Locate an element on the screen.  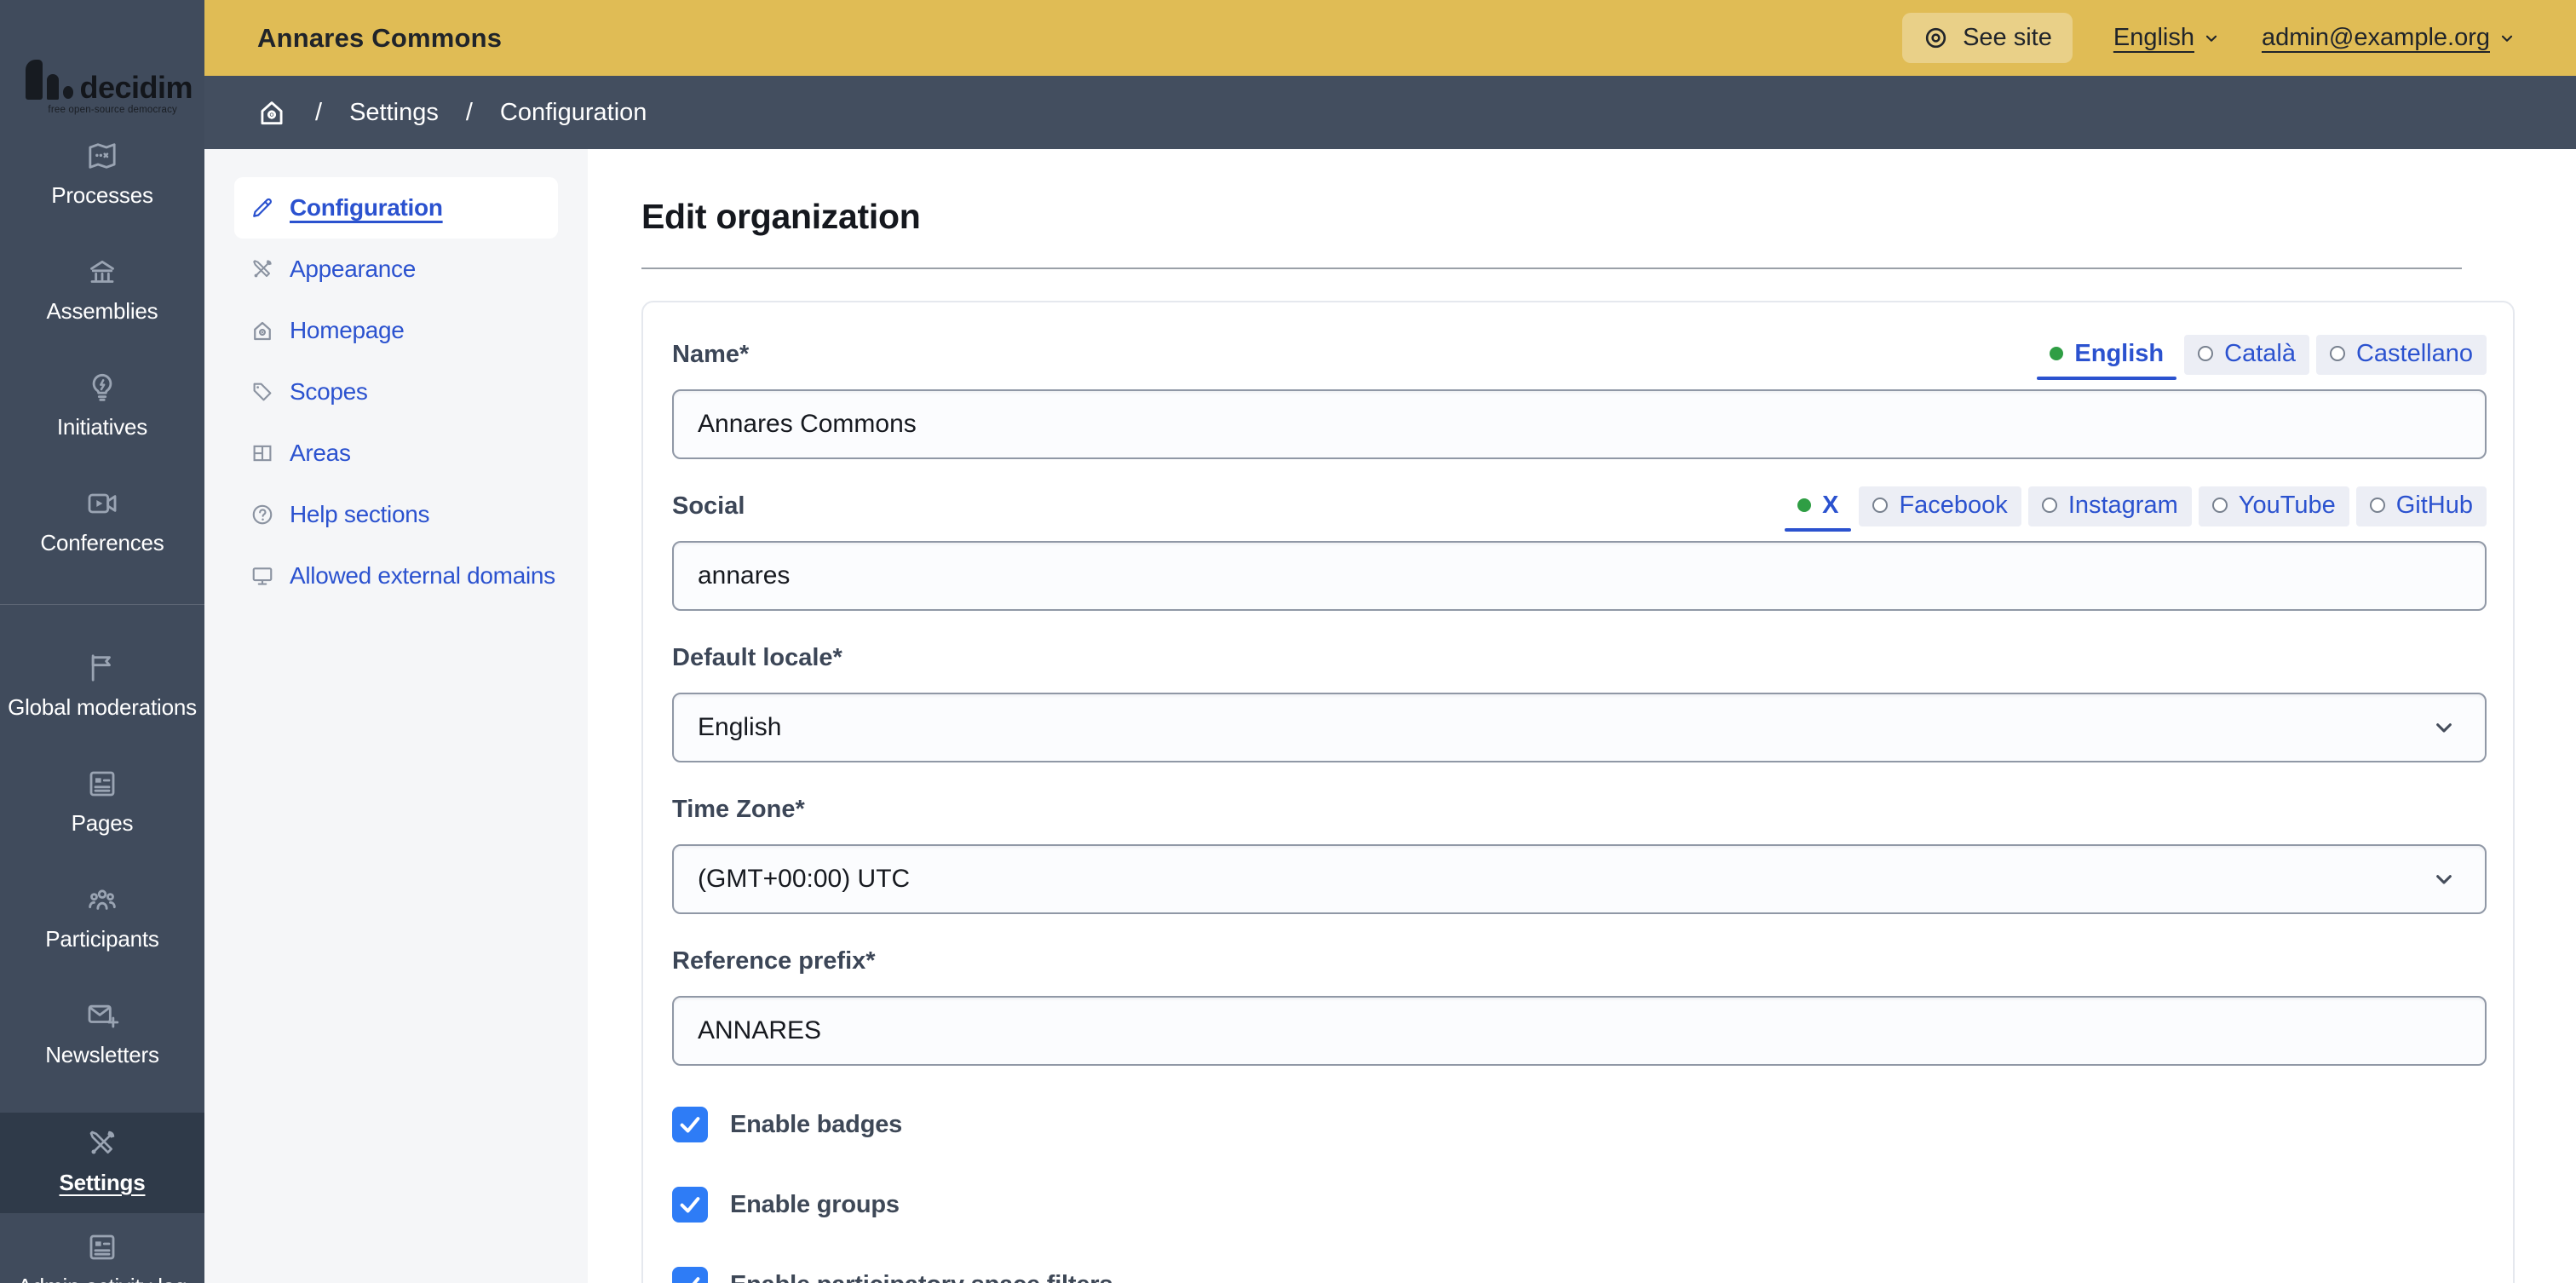
enable-participatory-space-filters-row: Enable participatory space filters is located at coordinates (1580, 1275).